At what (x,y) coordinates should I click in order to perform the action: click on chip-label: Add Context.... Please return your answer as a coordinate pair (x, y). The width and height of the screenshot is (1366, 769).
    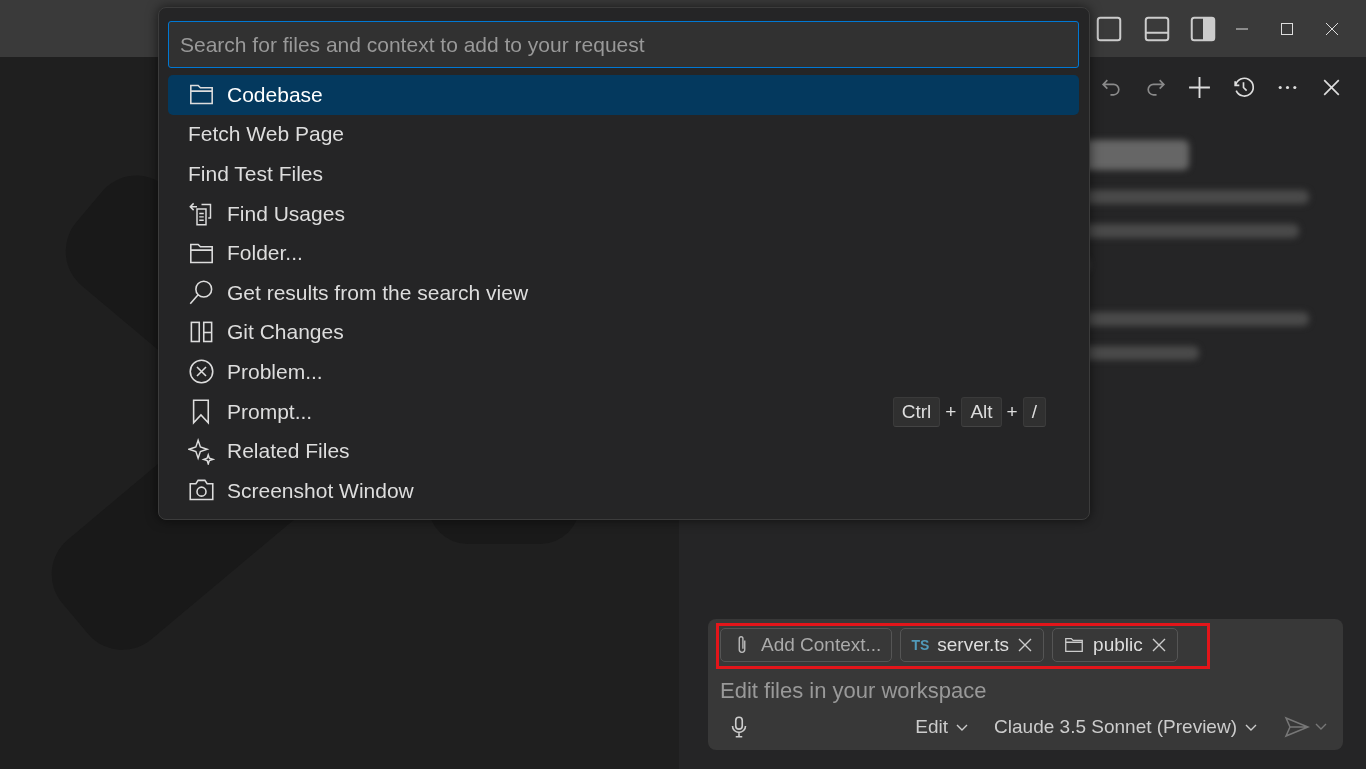
    Looking at the image, I should click on (821, 645).